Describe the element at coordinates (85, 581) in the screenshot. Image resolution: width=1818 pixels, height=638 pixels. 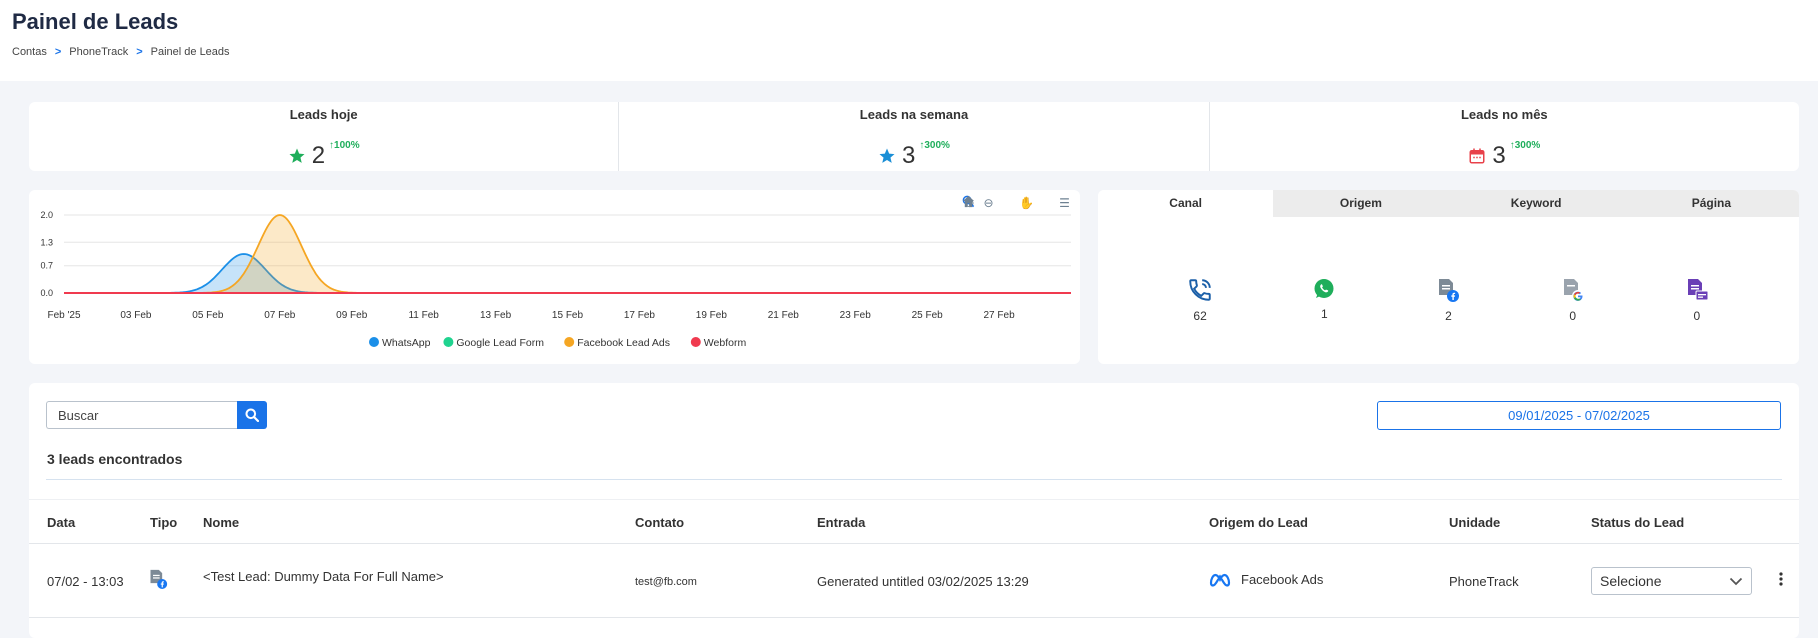
I see `cell-data: 07/02 - 13:03` at that location.